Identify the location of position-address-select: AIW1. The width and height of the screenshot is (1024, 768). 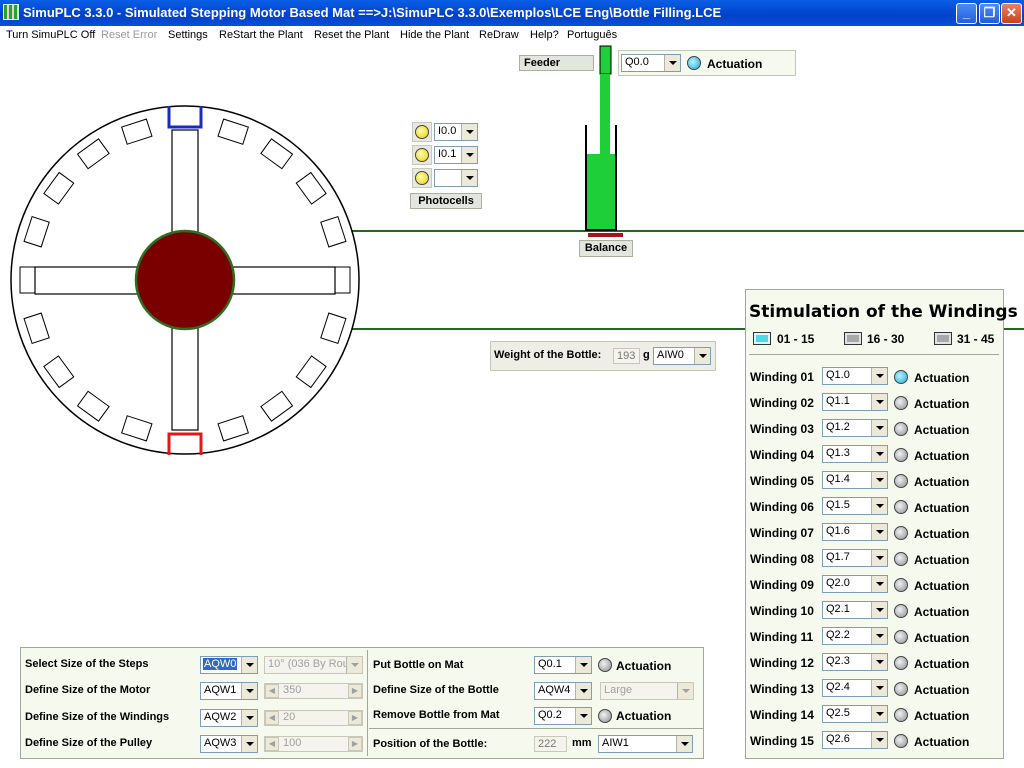
(645, 744).